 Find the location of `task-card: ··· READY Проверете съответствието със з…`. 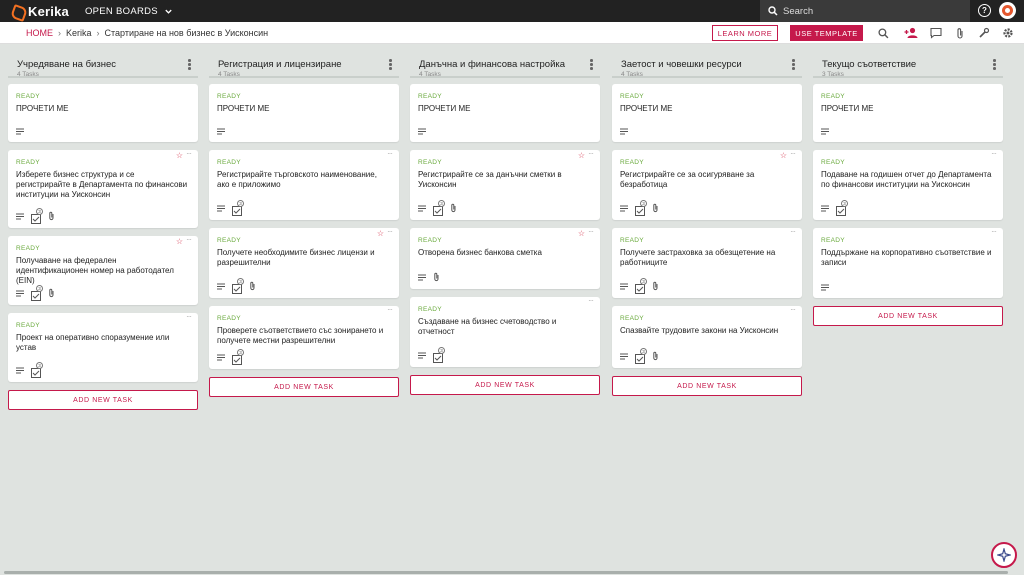

task-card: ··· READY Проверете съответствието със з… is located at coordinates (304, 337).